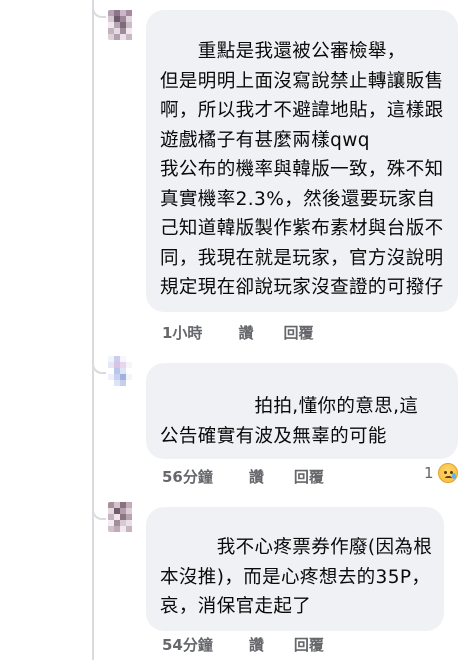  What do you see at coordinates (302, 110) in the screenshot?
I see `comment-text-line: 啊，所以我才不避諱地貼，這樣跟` at bounding box center [302, 110].